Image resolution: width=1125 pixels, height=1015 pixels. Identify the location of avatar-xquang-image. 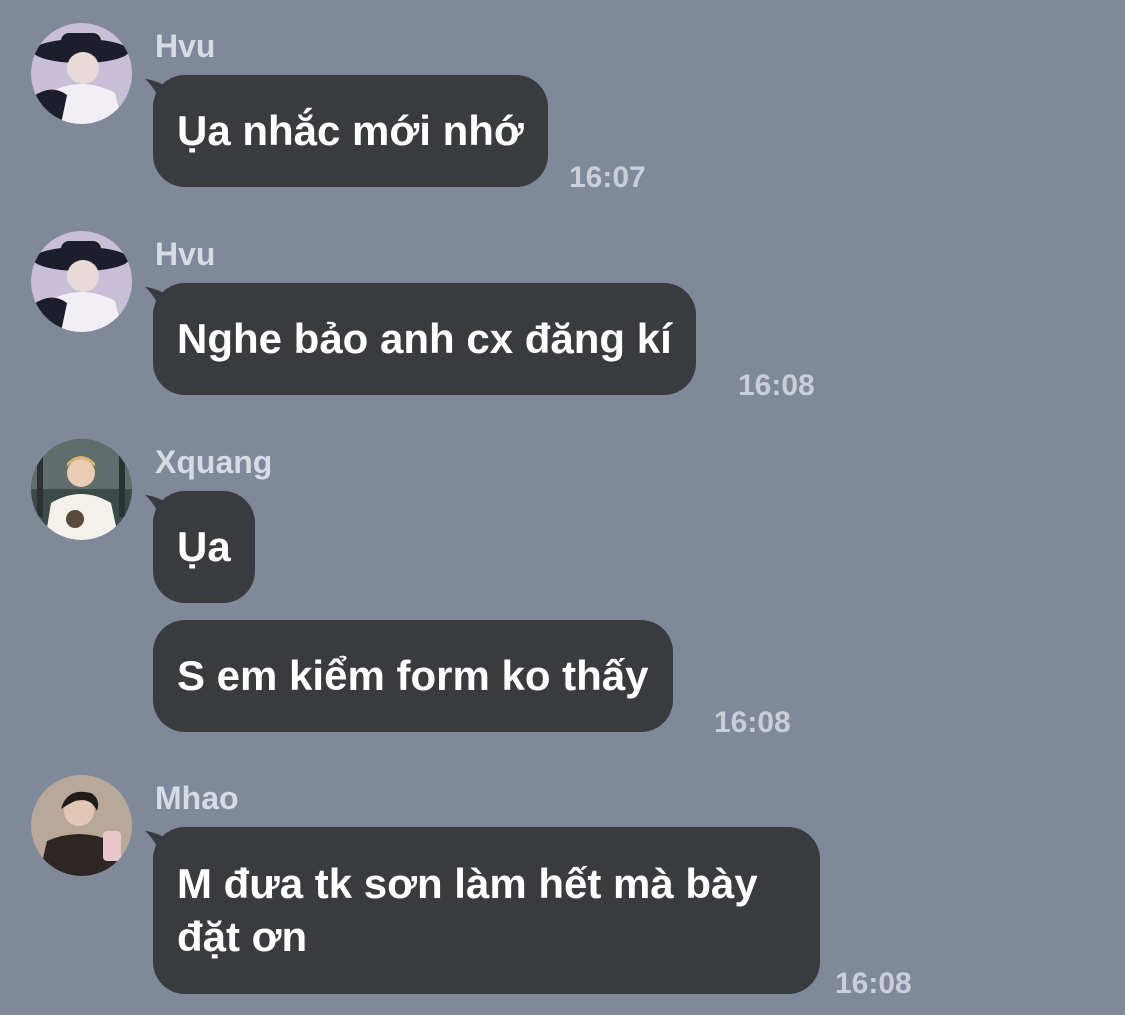
(81, 489).